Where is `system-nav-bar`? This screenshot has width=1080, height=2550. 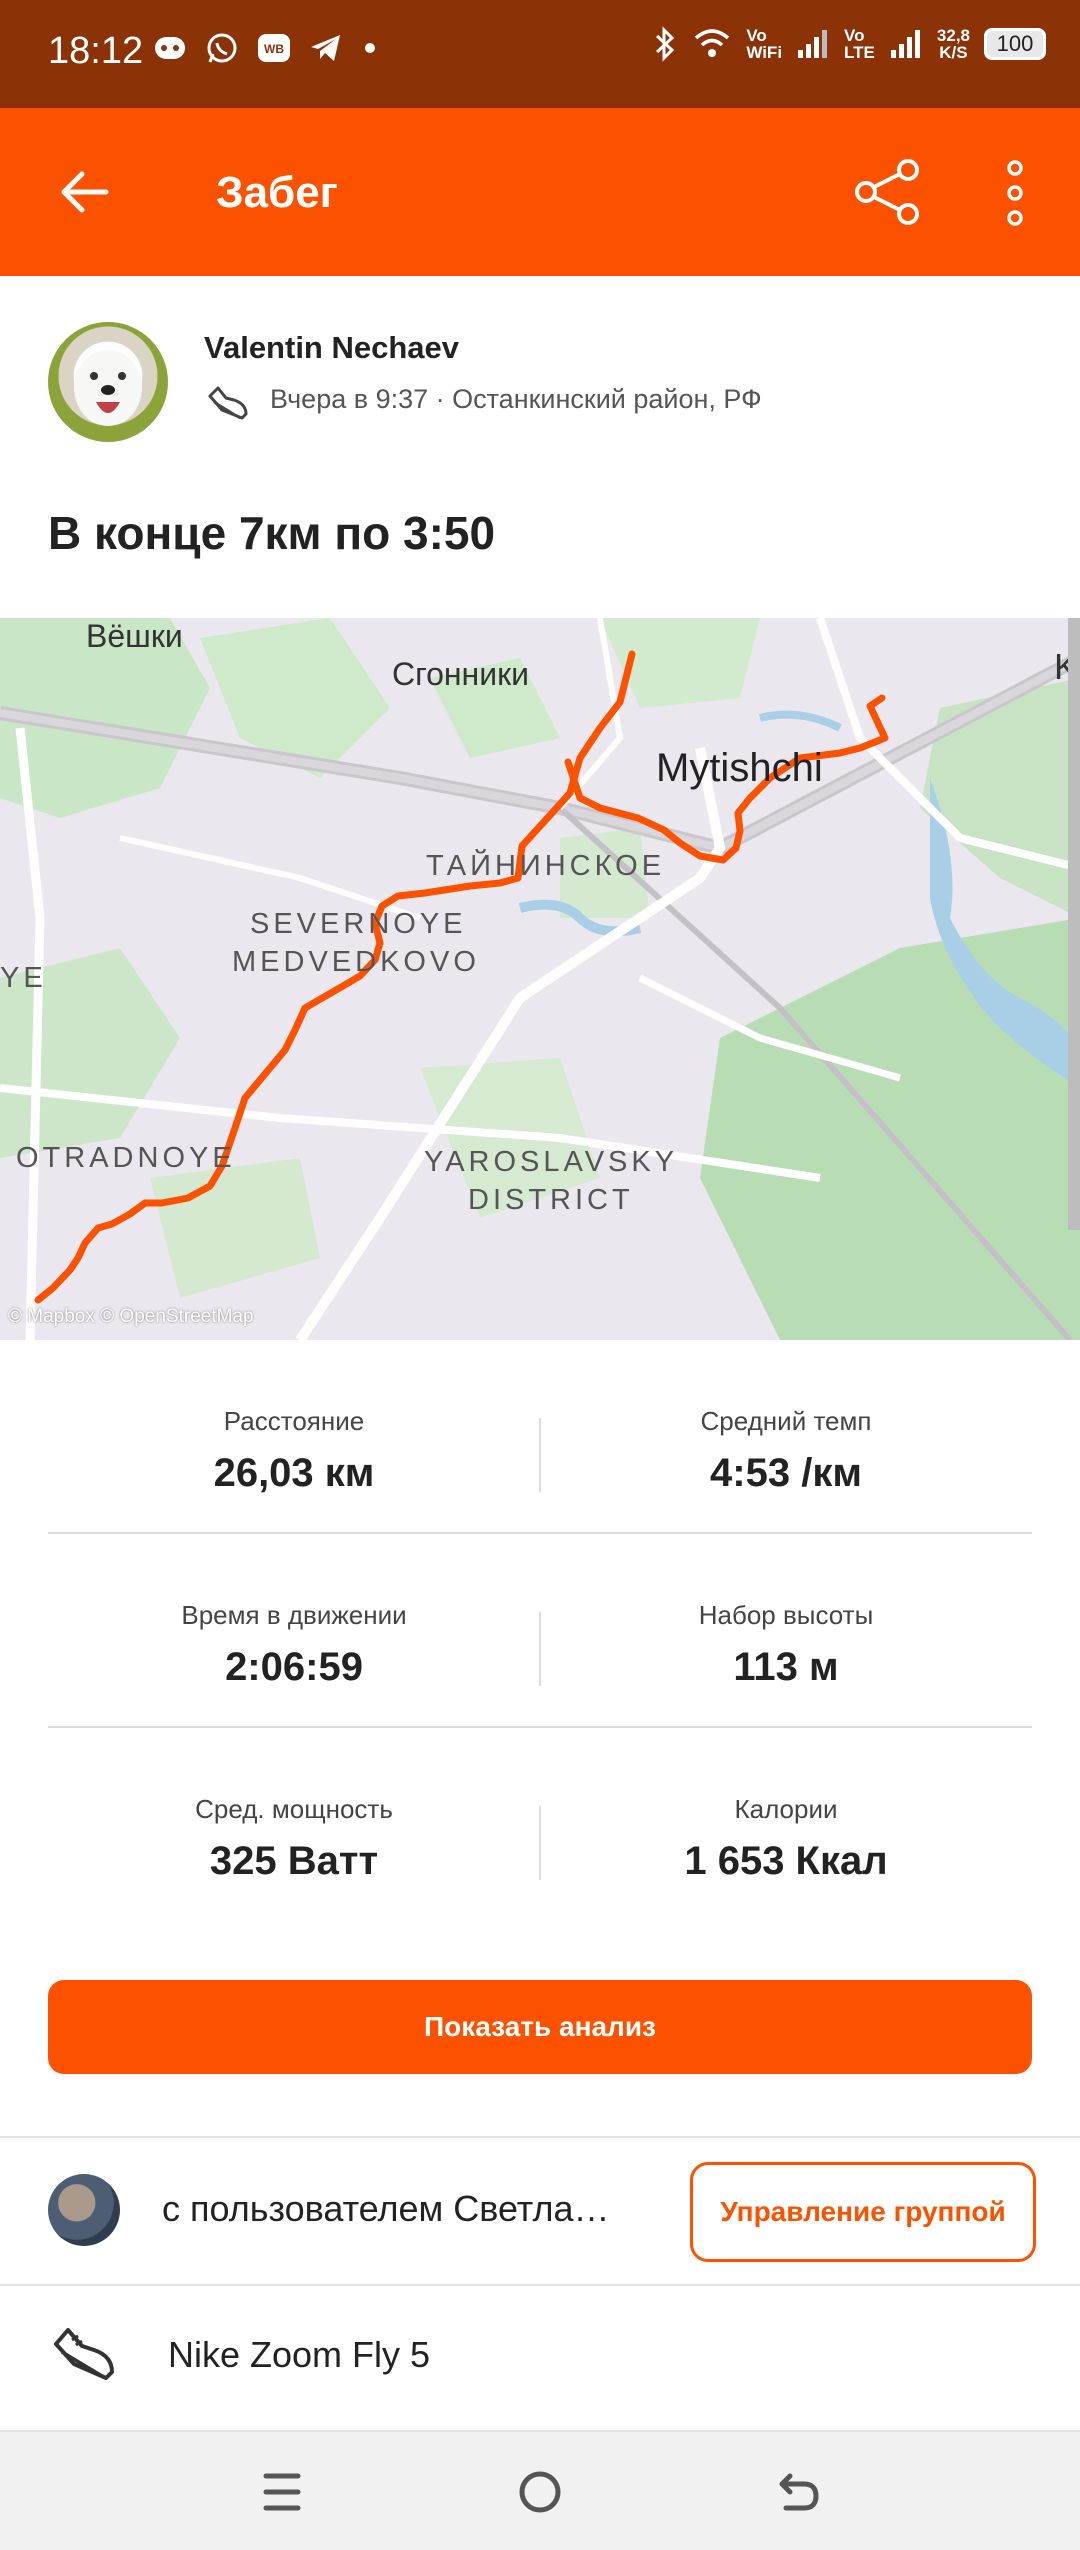
system-nav-bar is located at coordinates (540, 2491).